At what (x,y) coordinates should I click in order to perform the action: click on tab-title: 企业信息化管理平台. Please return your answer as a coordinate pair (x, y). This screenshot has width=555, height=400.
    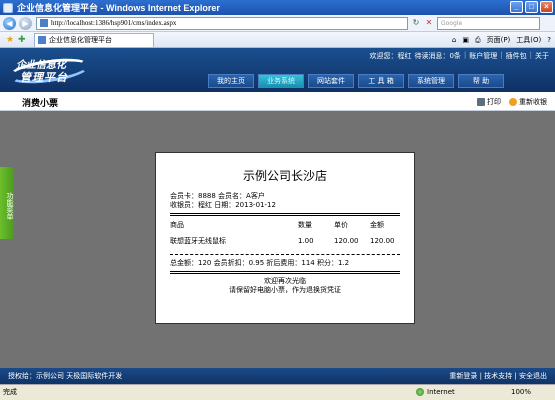
    Looking at the image, I should click on (80, 40).